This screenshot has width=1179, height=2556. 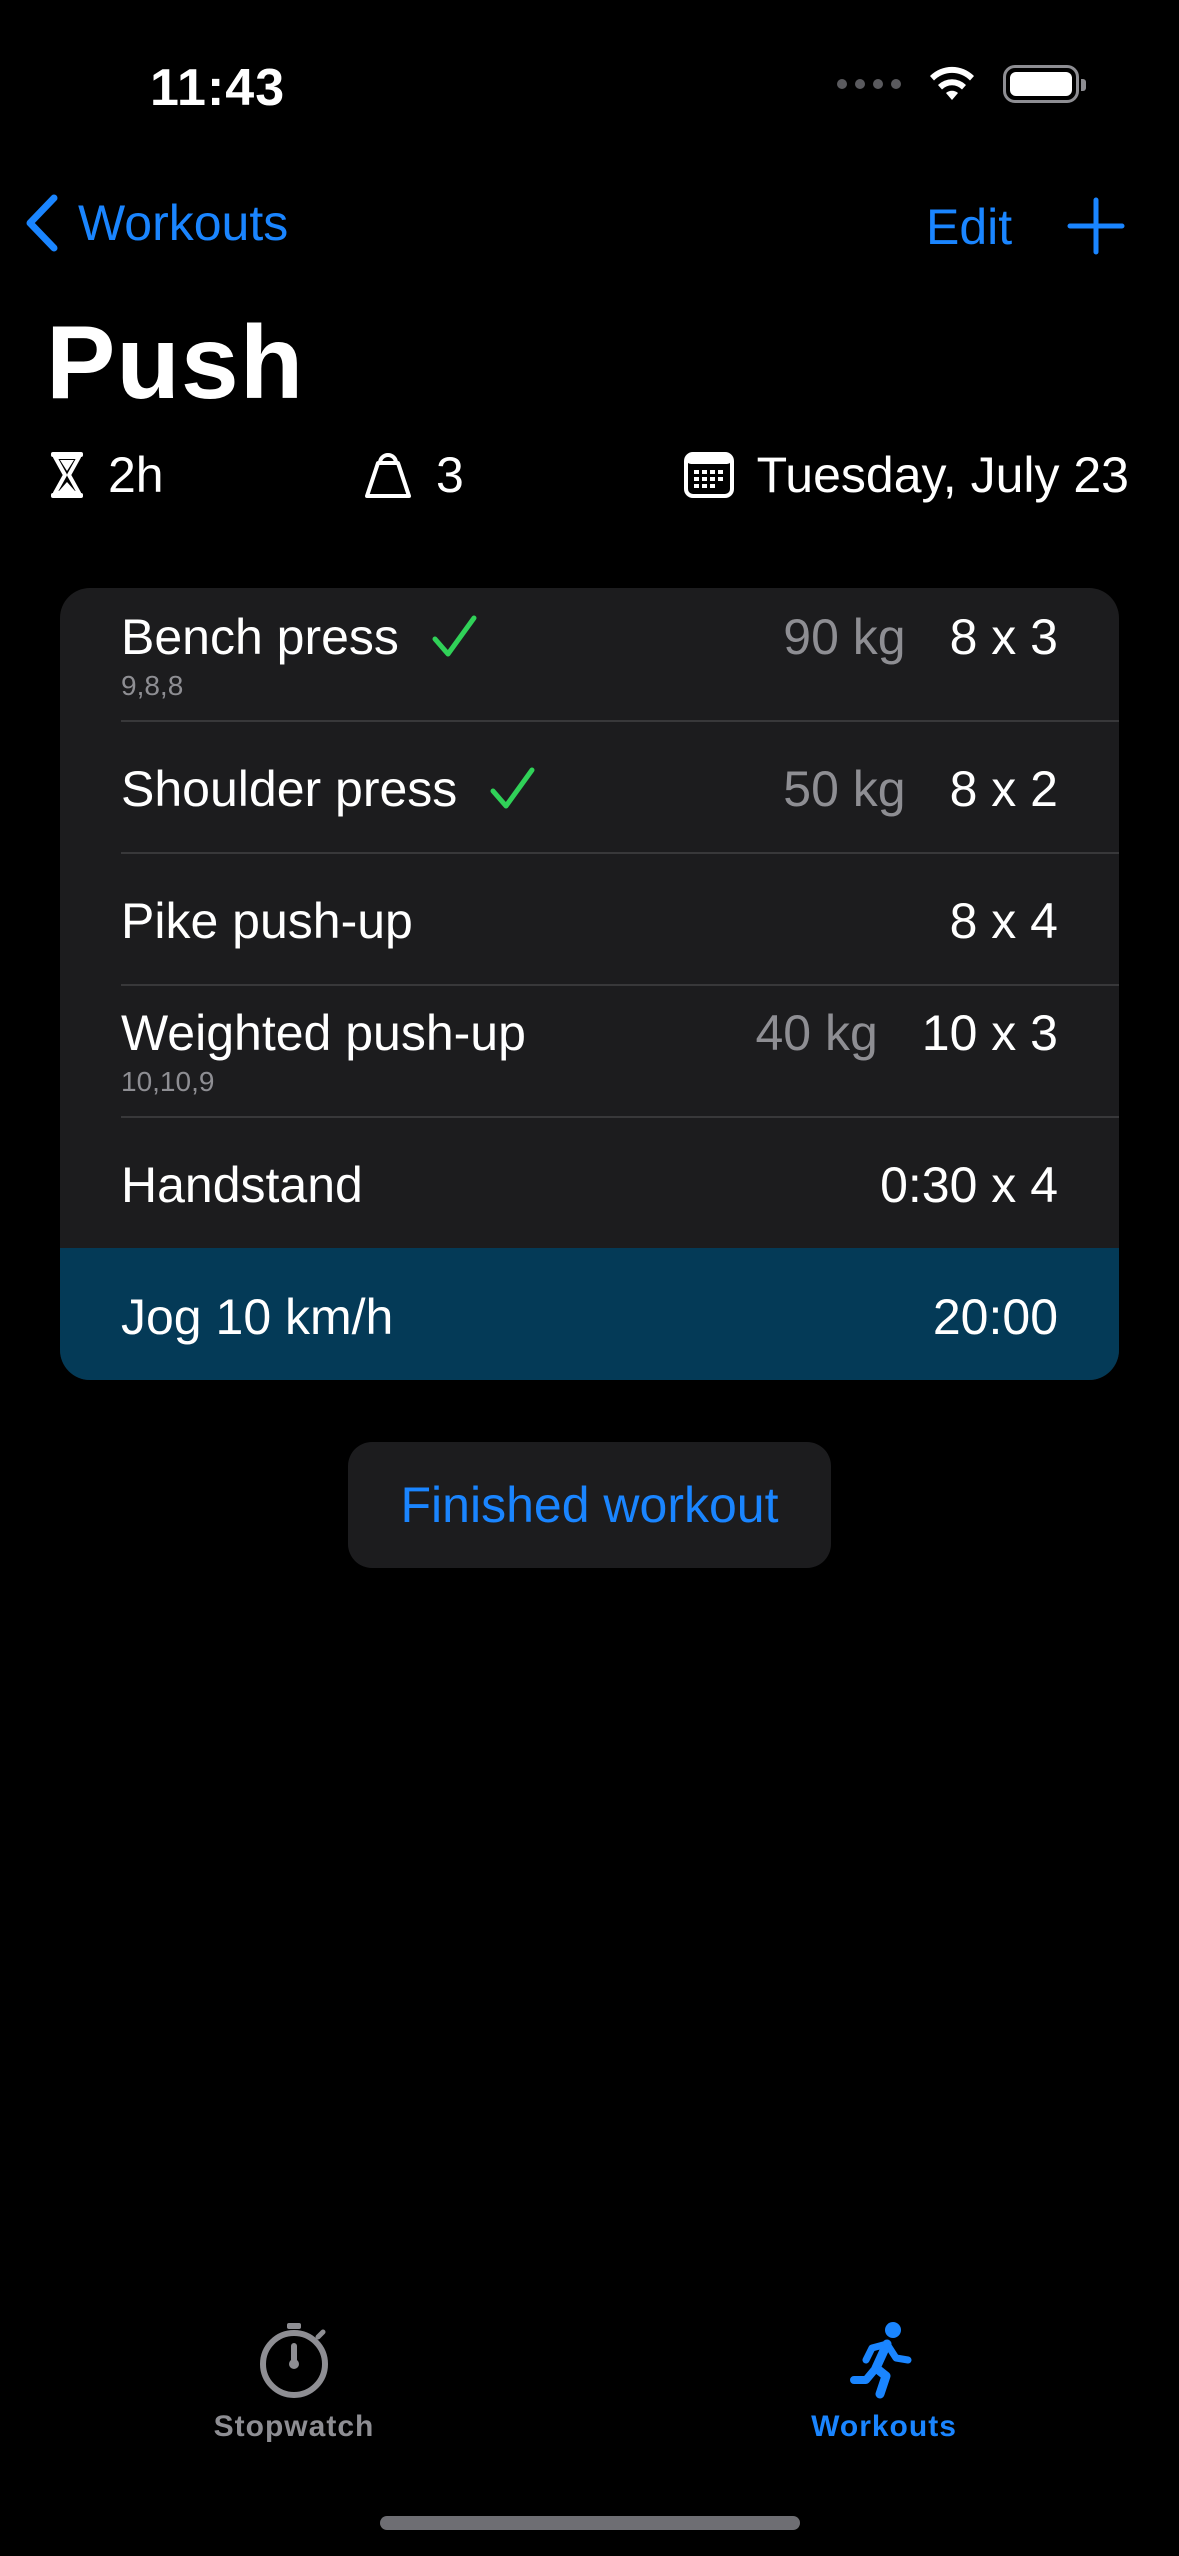 I want to click on exercise-name-line: Weighted push-up, so click(x=323, y=1033).